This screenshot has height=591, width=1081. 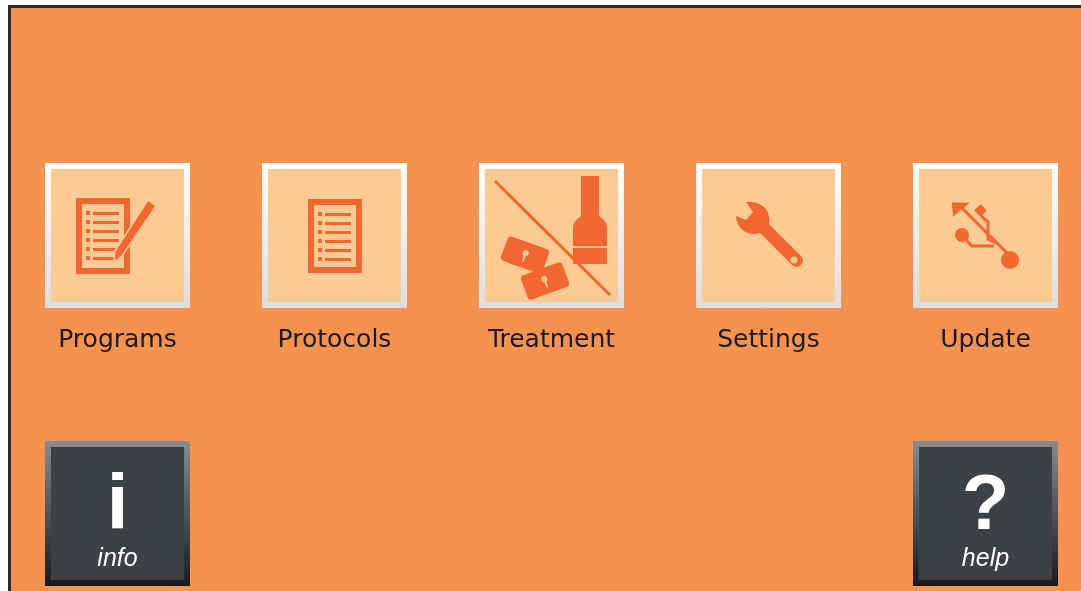 I want to click on usb-icon, so click(x=985, y=235).